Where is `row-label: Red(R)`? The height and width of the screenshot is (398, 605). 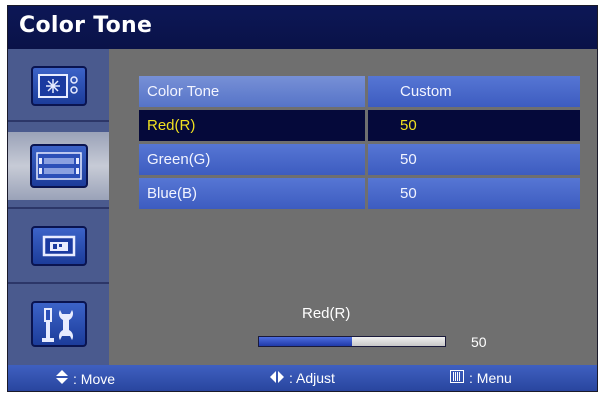 row-label: Red(R) is located at coordinates (252, 125).